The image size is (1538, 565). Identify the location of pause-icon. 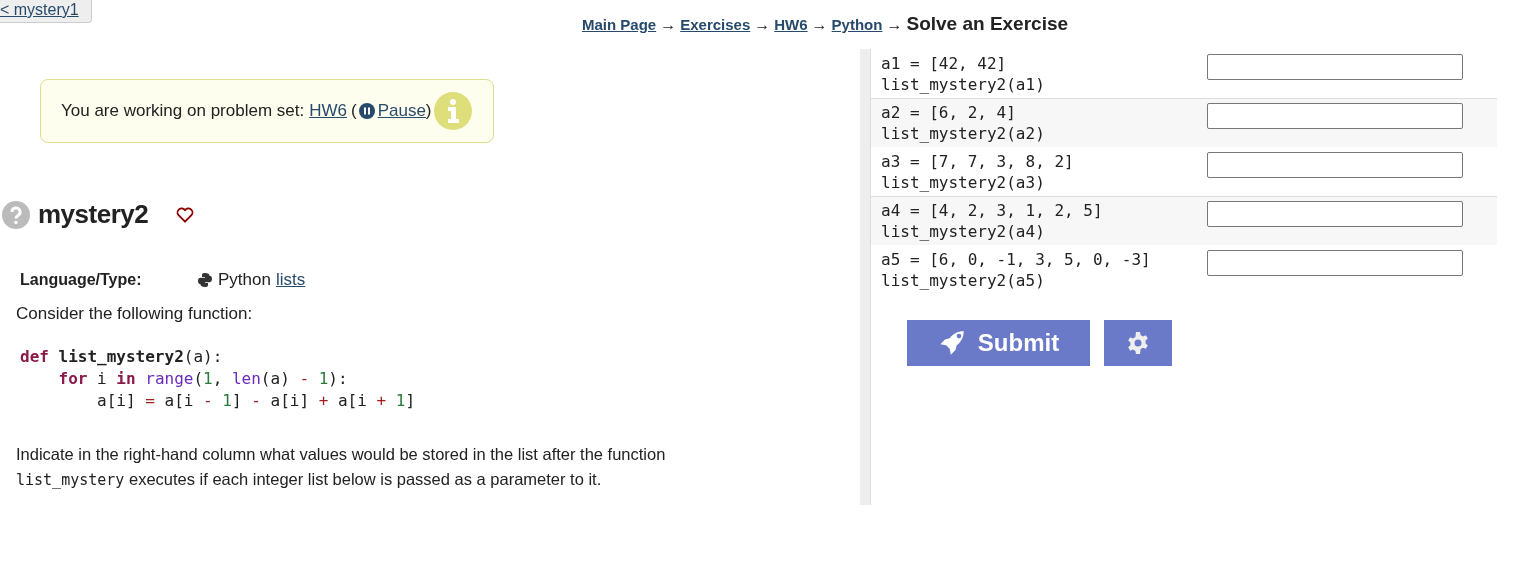
(366, 111).